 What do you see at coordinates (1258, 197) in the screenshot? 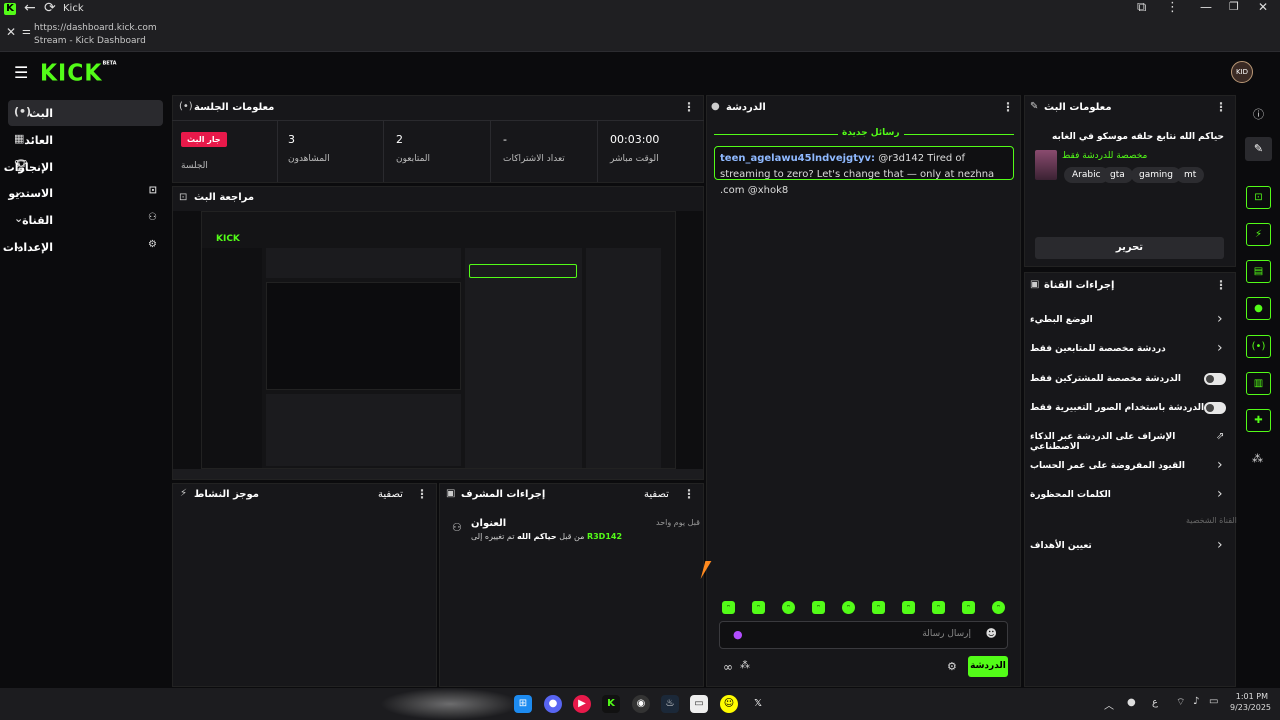
I see `scan-icon: ⊡` at bounding box center [1258, 197].